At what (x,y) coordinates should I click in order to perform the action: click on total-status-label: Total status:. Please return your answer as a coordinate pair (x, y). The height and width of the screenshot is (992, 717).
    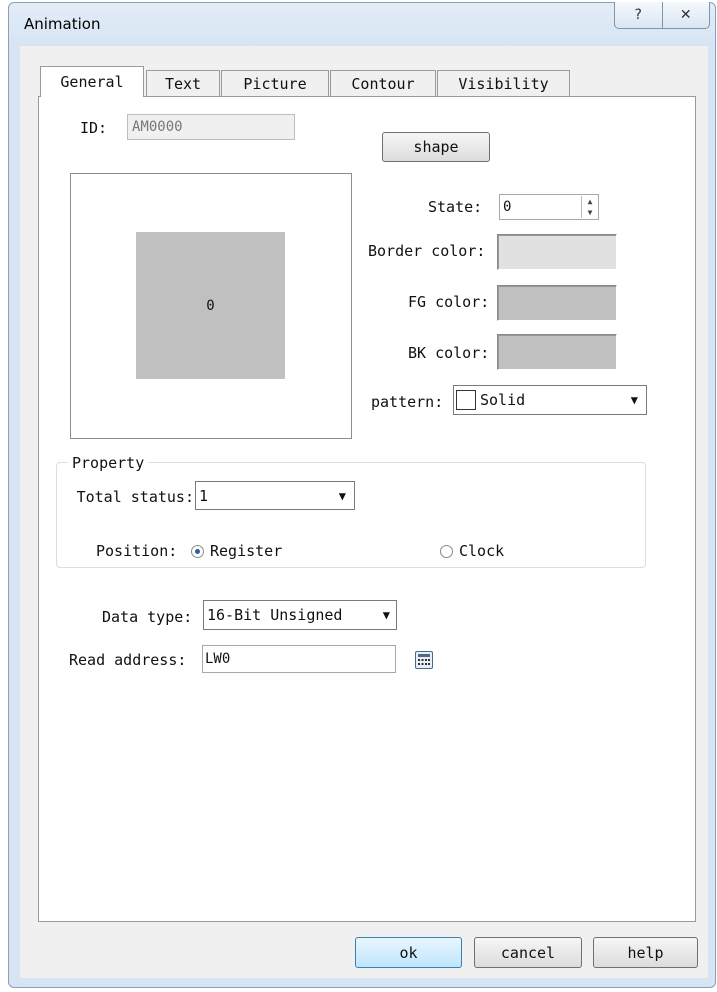
    Looking at the image, I should click on (135, 497).